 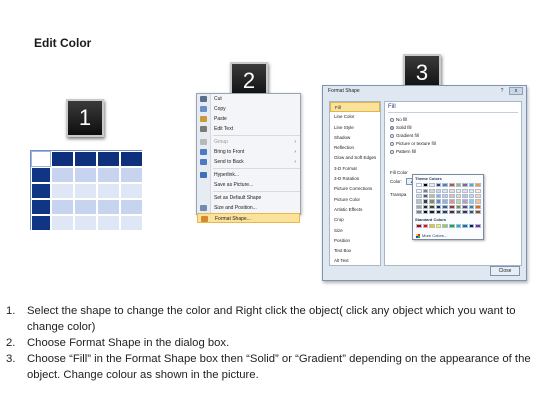 I want to click on nav-item-fill: Fill, so click(x=355, y=107).